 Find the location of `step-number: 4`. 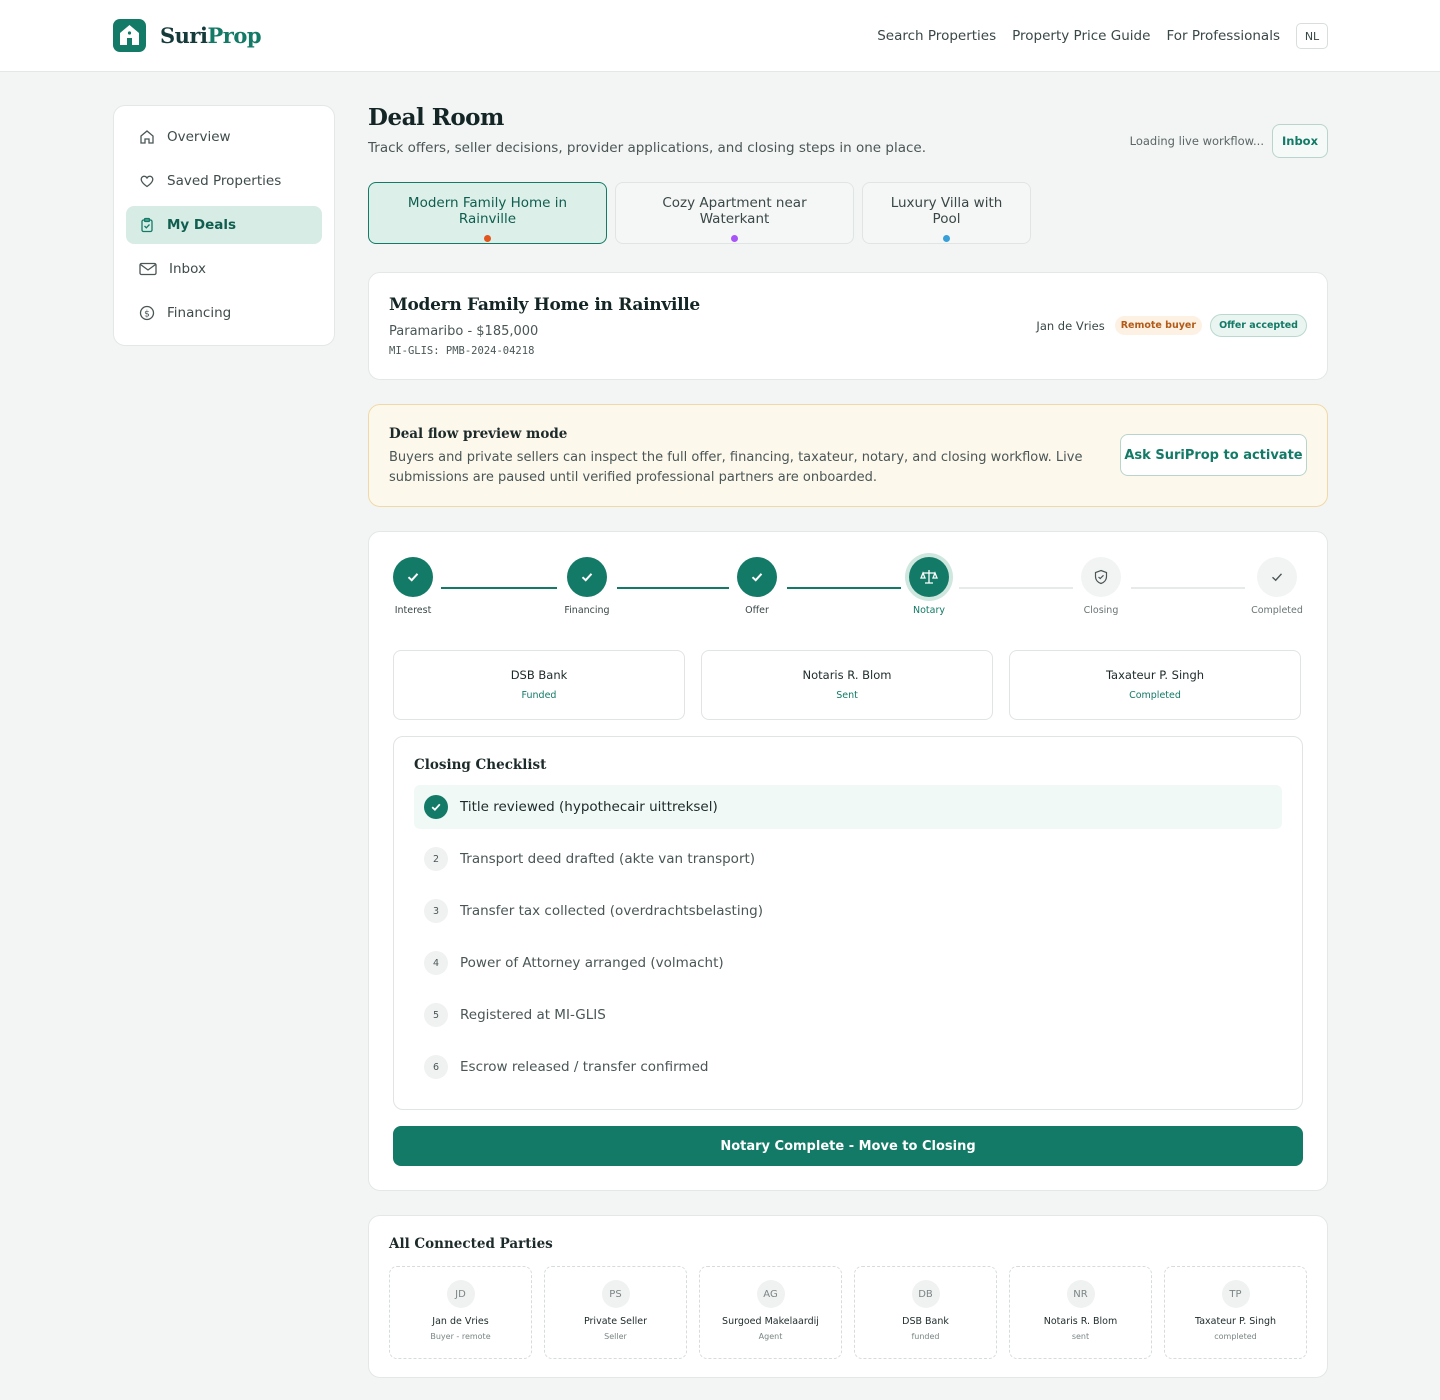

step-number: 4 is located at coordinates (436, 963).